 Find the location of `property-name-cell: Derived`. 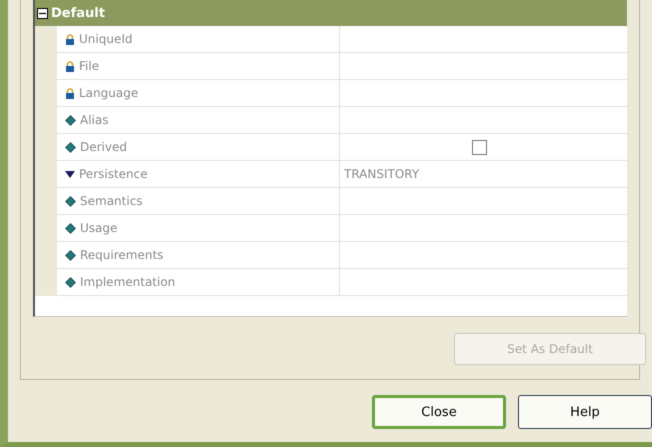

property-name-cell: Derived is located at coordinates (198, 147).